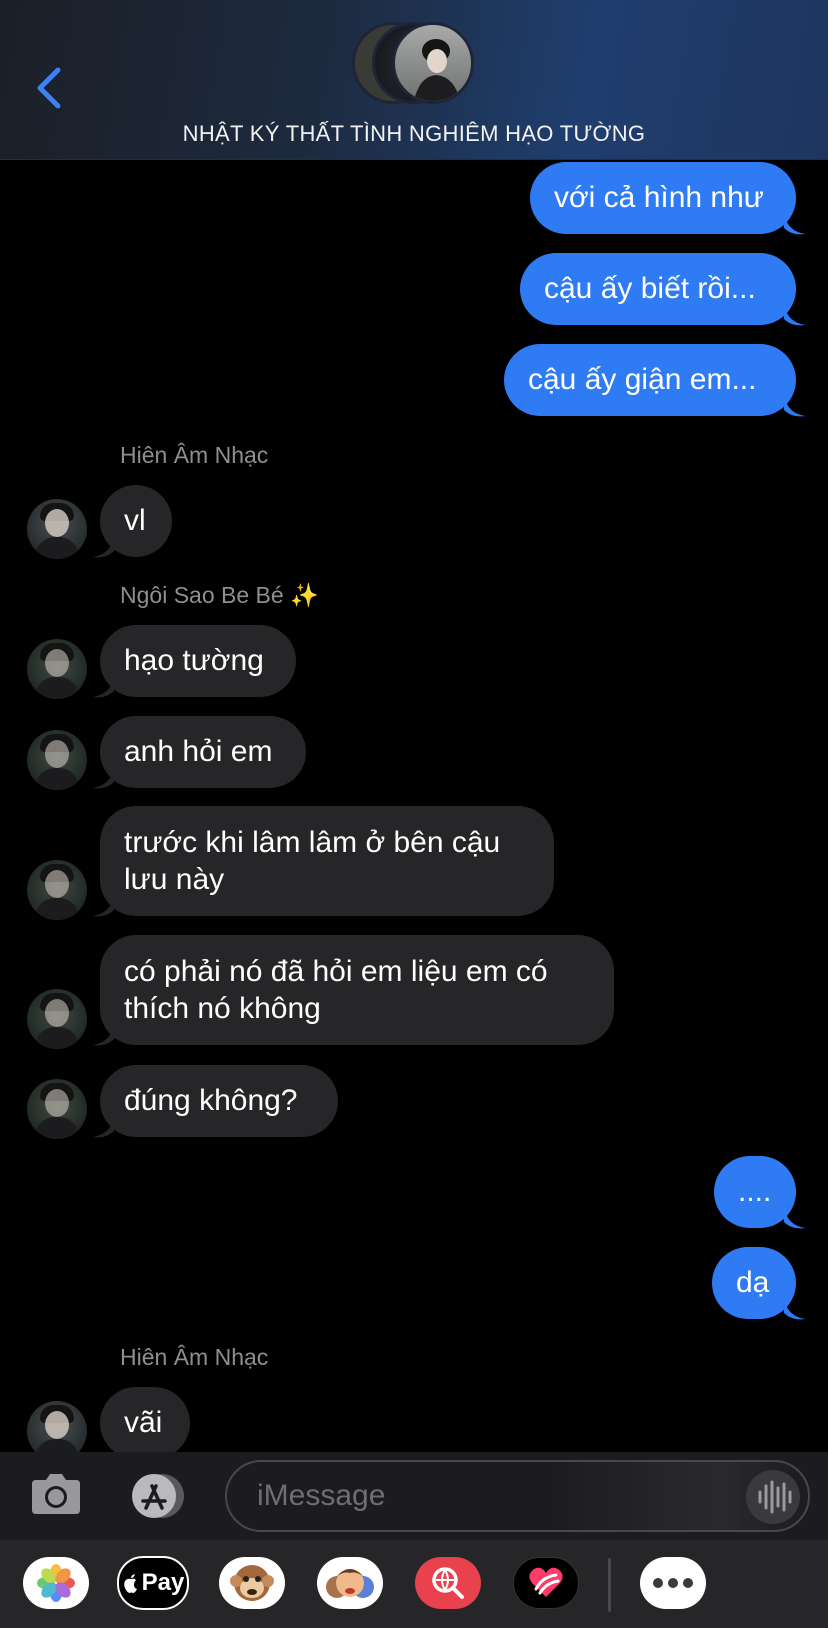  I want to click on message-input: iMessage, so click(517, 1496).